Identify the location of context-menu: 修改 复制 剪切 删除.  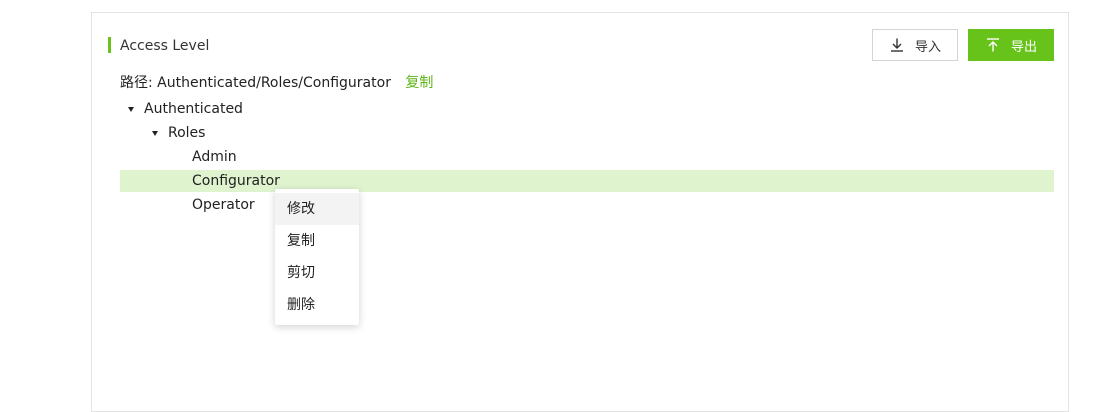
(317, 257).